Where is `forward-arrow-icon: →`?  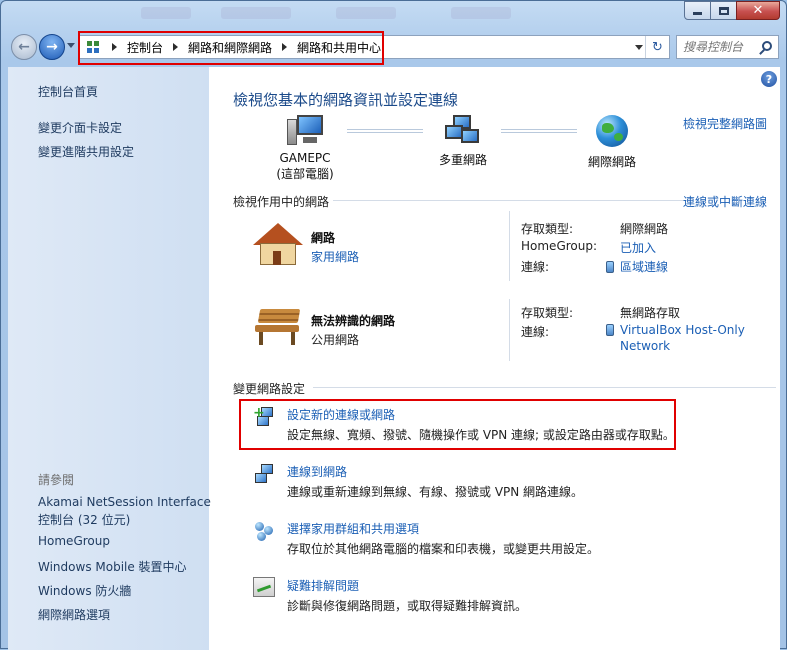 forward-arrow-icon: → is located at coordinates (52, 47).